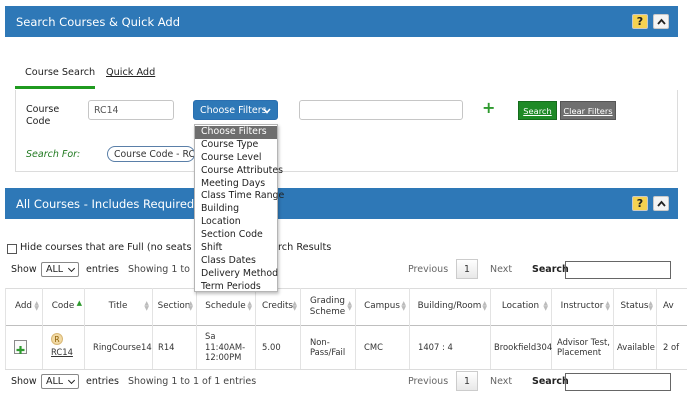 Image resolution: width=687 pixels, height=409 pixels. I want to click on cell-title: RingCourse14, so click(122, 346).